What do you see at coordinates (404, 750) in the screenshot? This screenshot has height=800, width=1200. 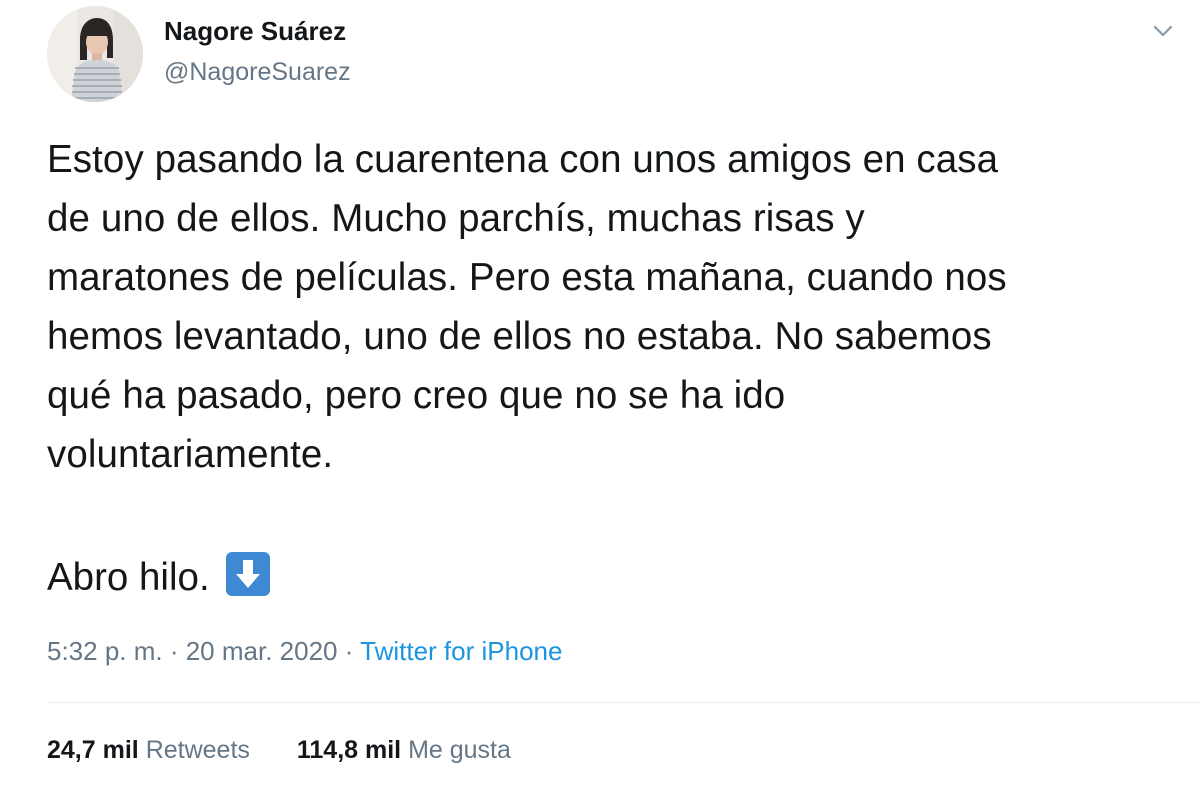 I see `likes-stat: 114,8 mil Me gusta` at bounding box center [404, 750].